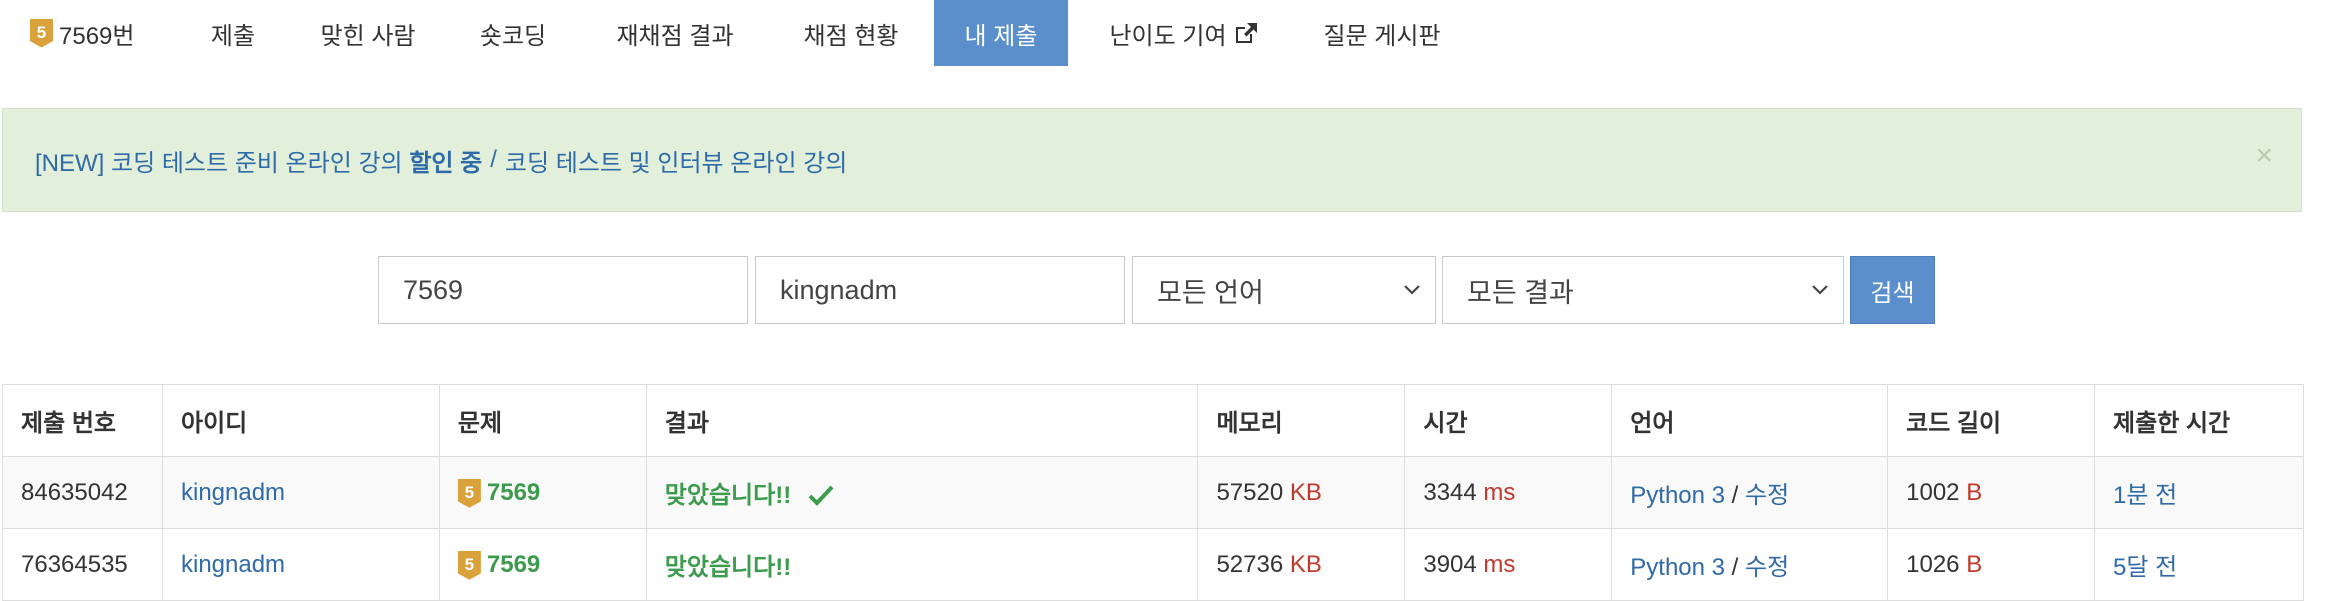  Describe the element at coordinates (1168, 36) in the screenshot. I see `nav-difficulty-label: 난이도 기여` at that location.